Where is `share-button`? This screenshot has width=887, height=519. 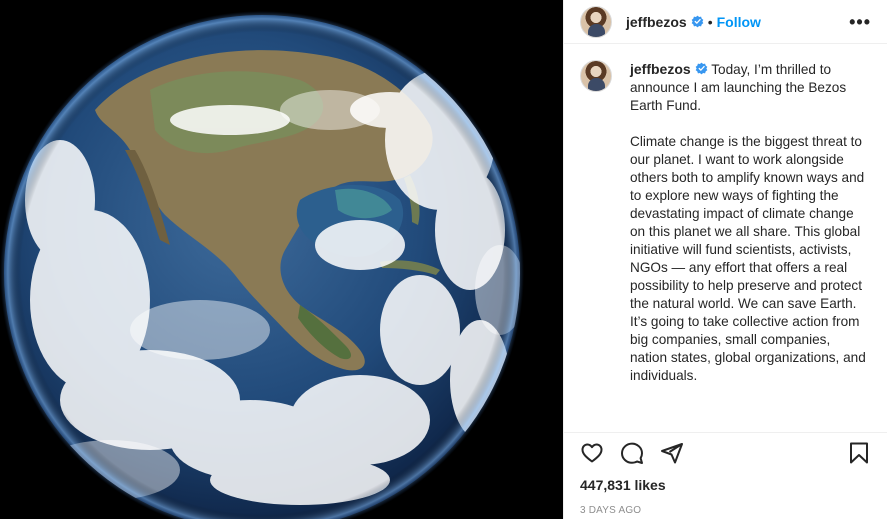 share-button is located at coordinates (672, 453).